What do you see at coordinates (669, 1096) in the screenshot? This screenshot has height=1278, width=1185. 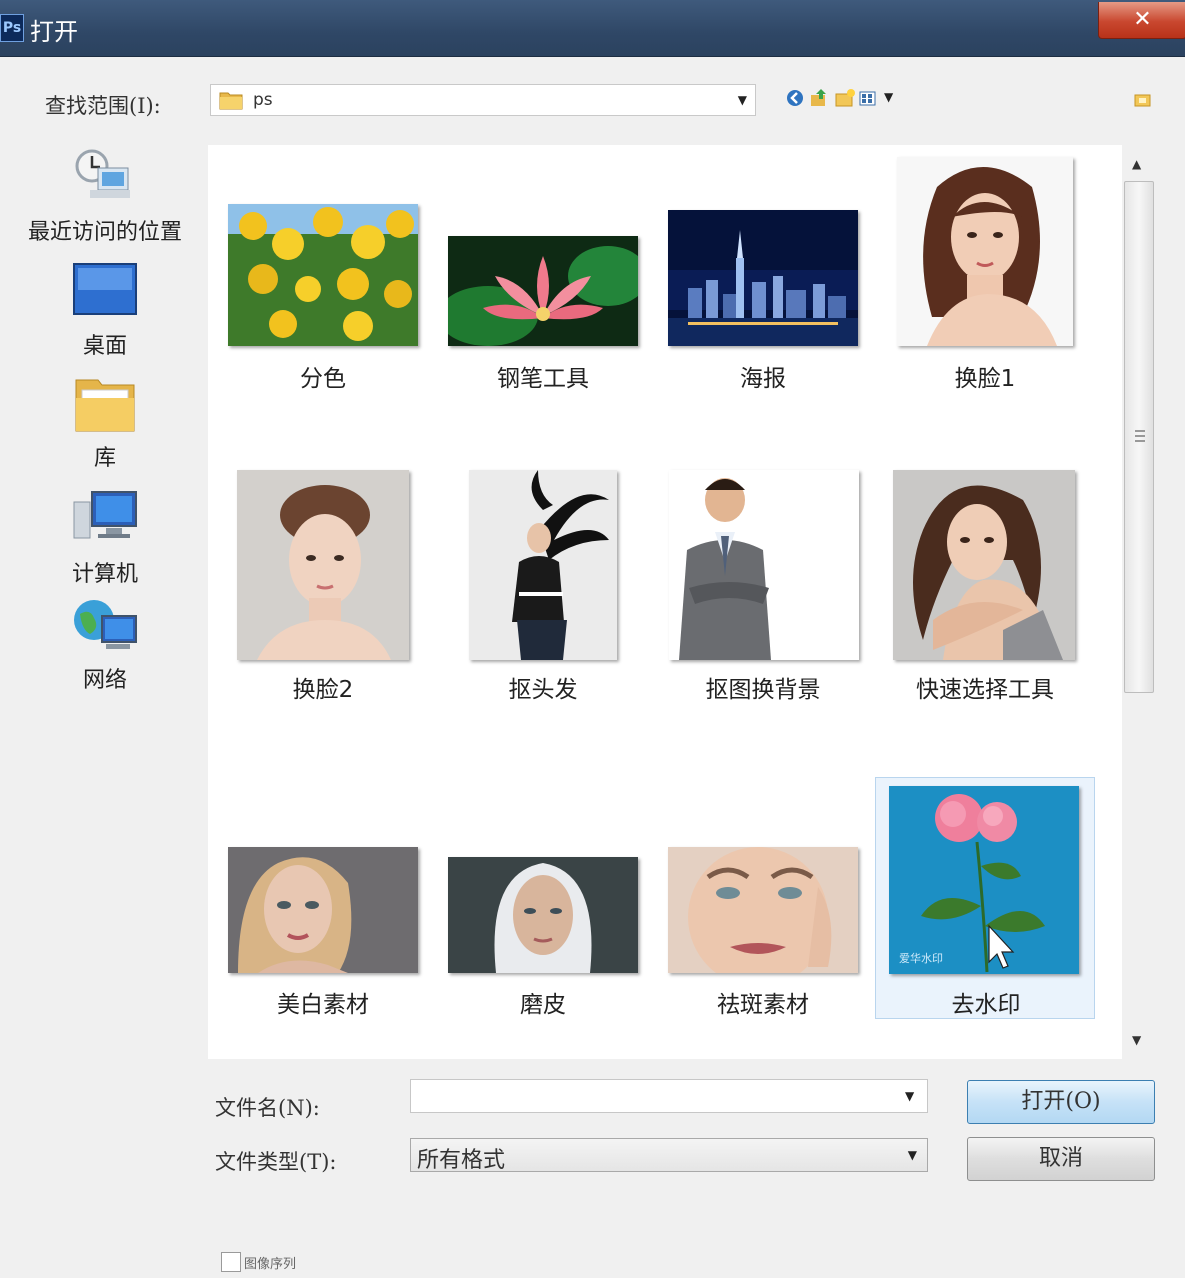 I see `filename-input` at bounding box center [669, 1096].